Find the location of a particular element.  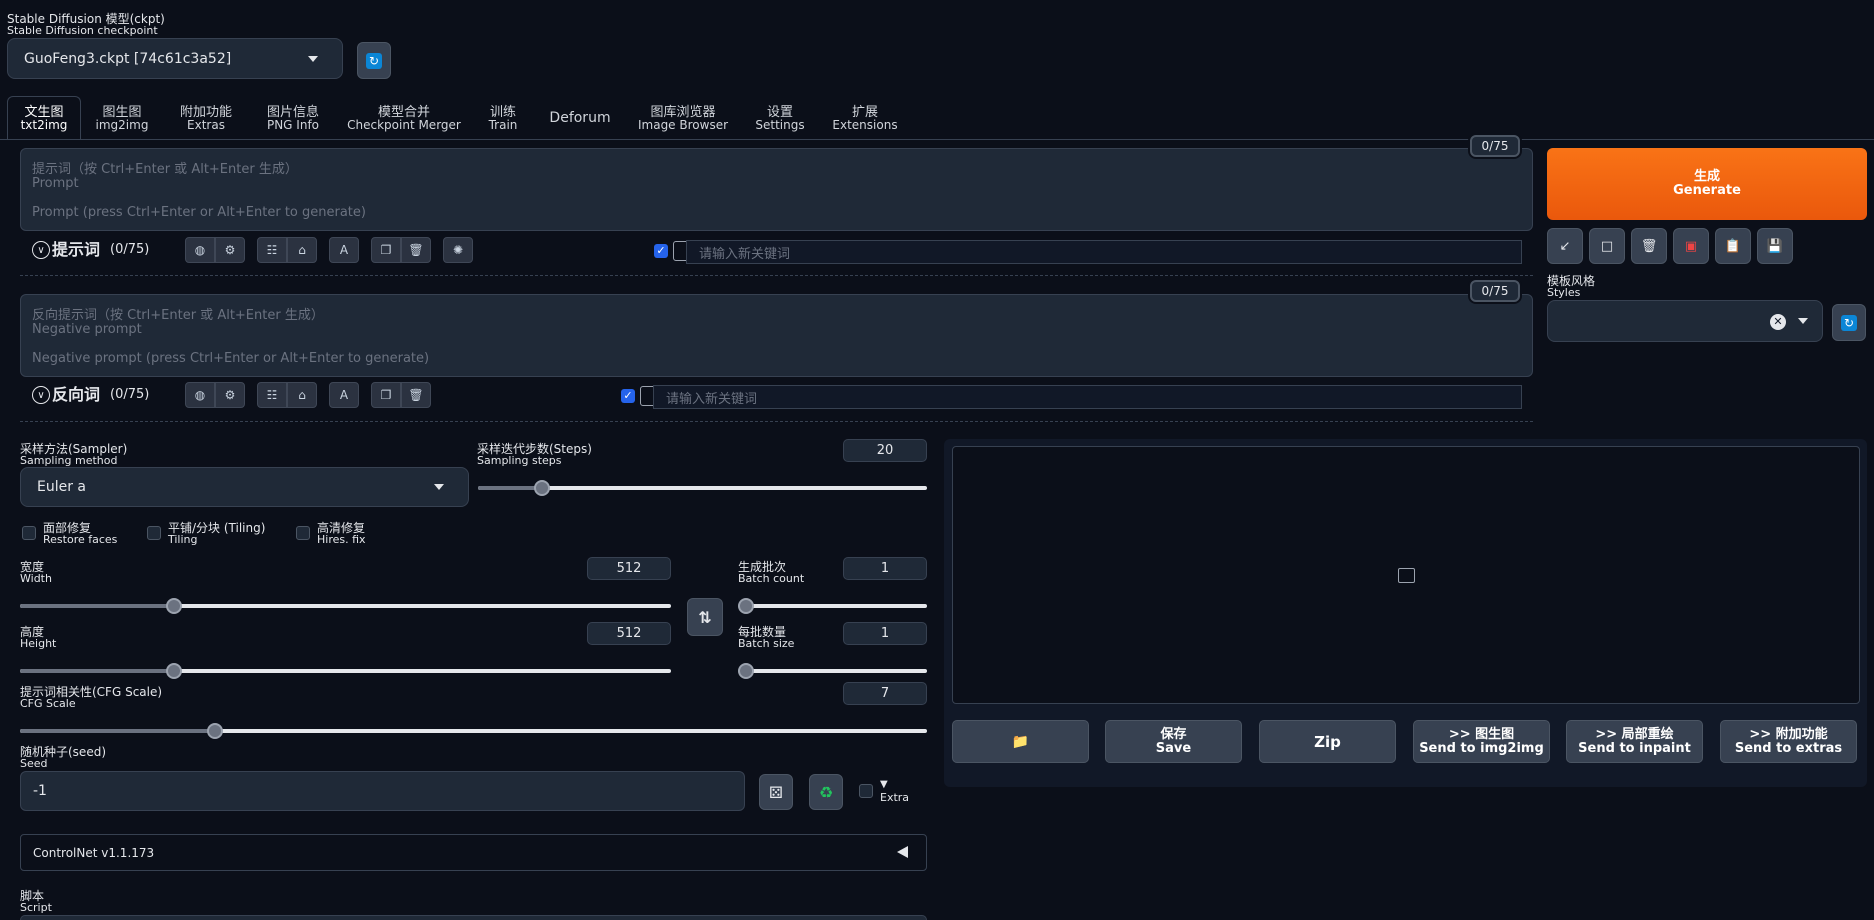

width-number-input: 512 is located at coordinates (629, 568).